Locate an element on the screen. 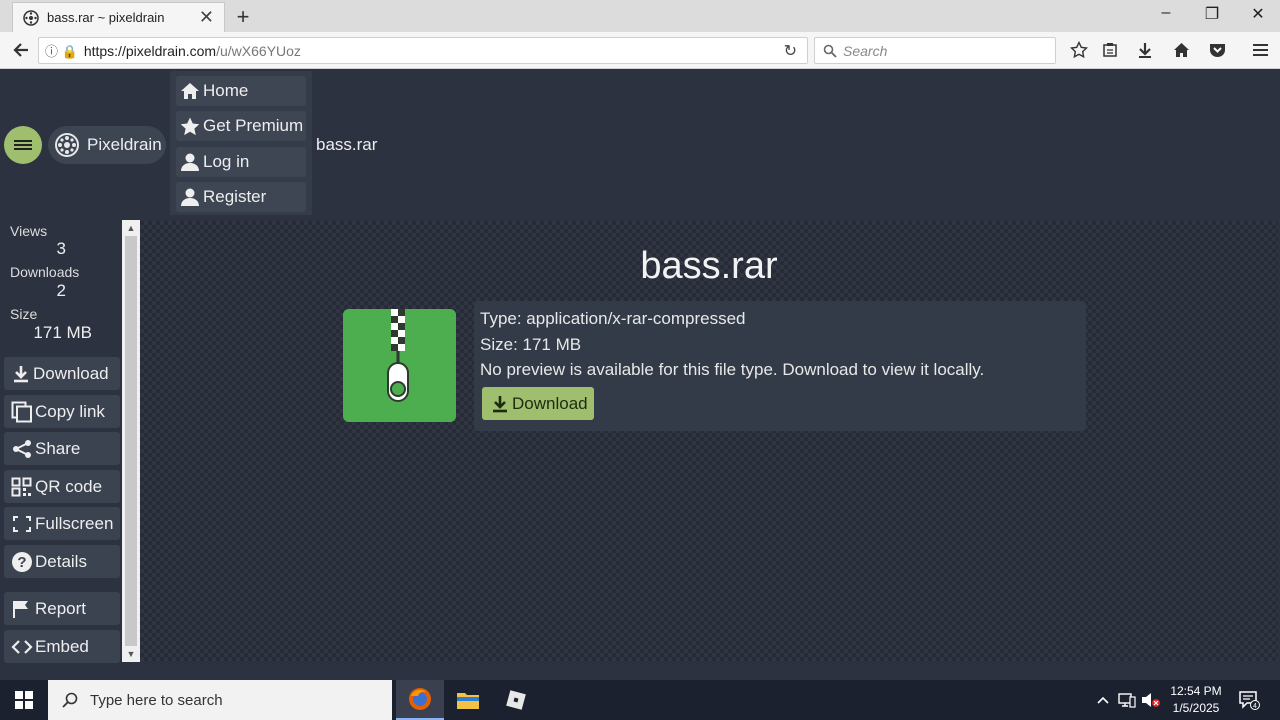 The width and height of the screenshot is (1280, 720). url-bar: ⓘ 🔒 https://pixeldrain.com/u/wX66YUoz ↻ is located at coordinates (423, 50).